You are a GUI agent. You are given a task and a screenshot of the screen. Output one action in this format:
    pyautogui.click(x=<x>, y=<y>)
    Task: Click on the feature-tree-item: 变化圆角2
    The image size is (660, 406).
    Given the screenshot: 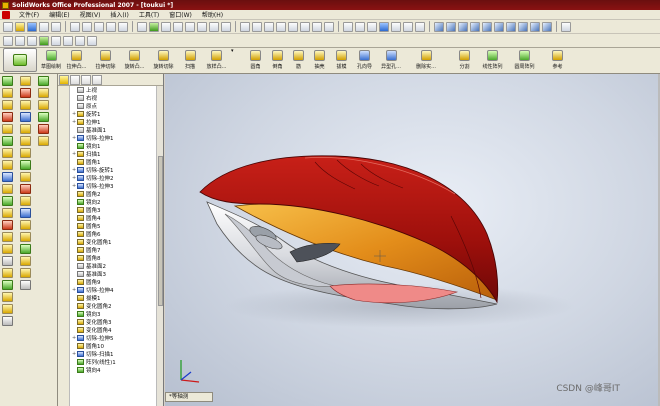 What is the action you would take?
    pyautogui.click(x=114, y=306)
    